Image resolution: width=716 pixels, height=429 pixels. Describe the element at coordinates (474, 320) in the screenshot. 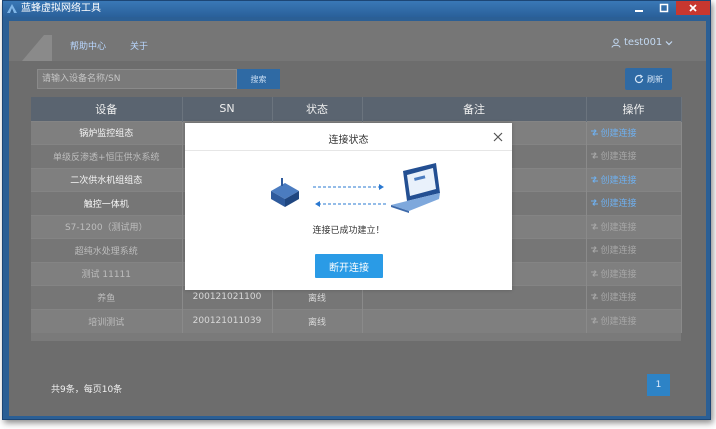

I see `device-note` at that location.